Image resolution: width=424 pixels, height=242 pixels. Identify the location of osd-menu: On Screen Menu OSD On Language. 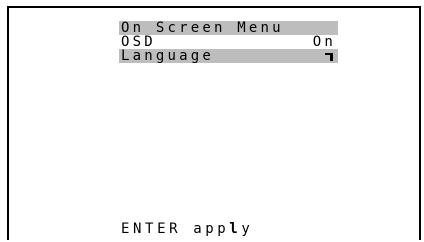
(228, 42).